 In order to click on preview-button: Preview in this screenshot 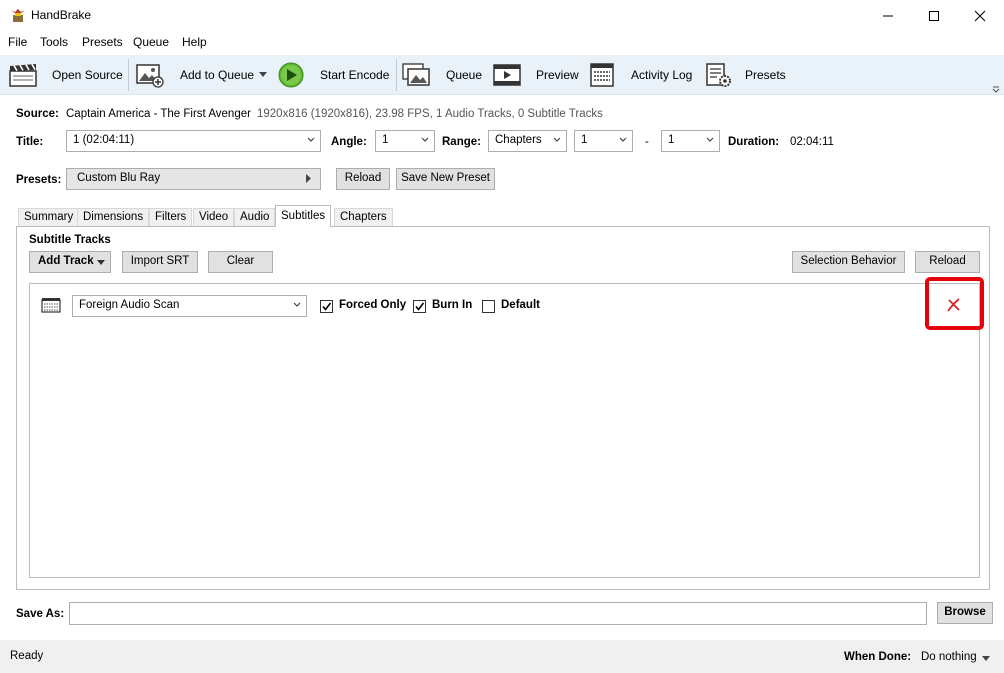, I will do `click(535, 75)`.